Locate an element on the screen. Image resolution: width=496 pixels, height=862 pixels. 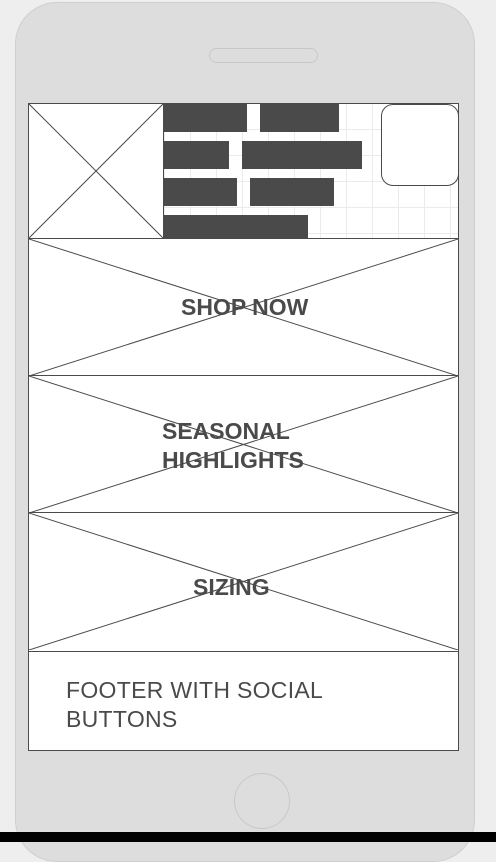
logo-image-placeholder is located at coordinates (96, 171).